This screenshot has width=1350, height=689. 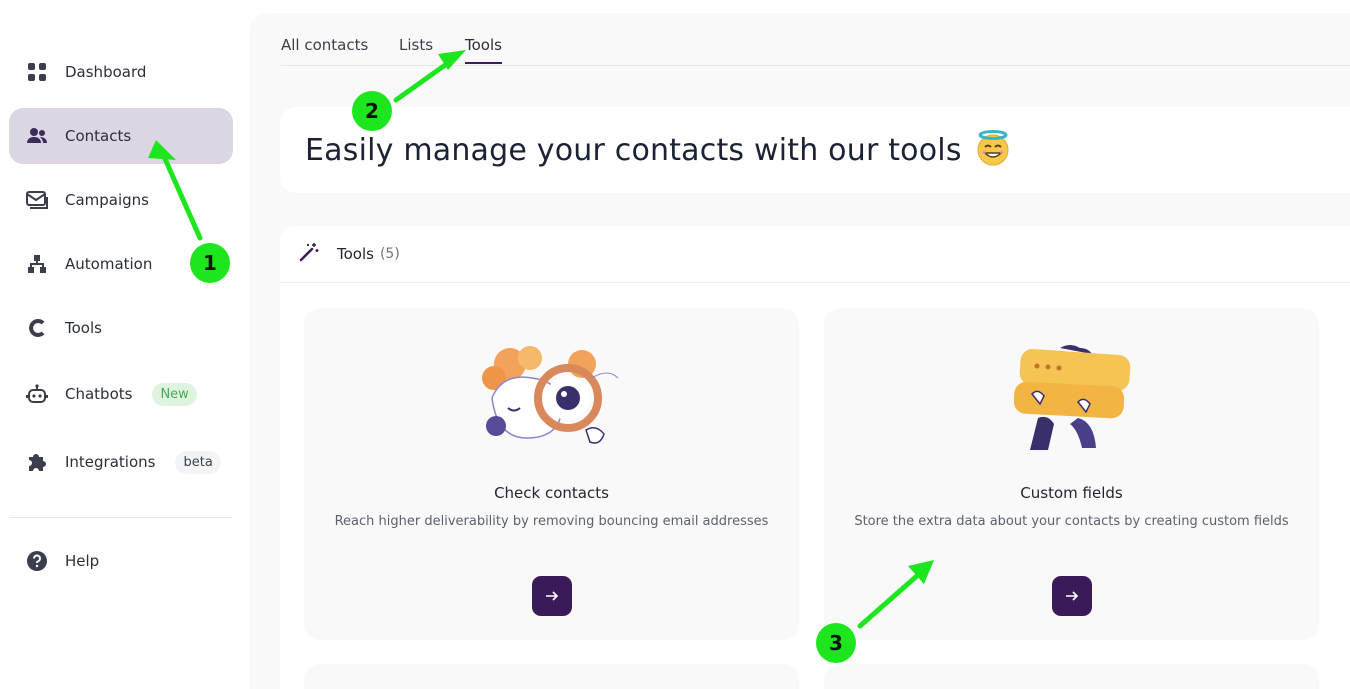 I want to click on dashboard-icon, so click(x=37, y=72).